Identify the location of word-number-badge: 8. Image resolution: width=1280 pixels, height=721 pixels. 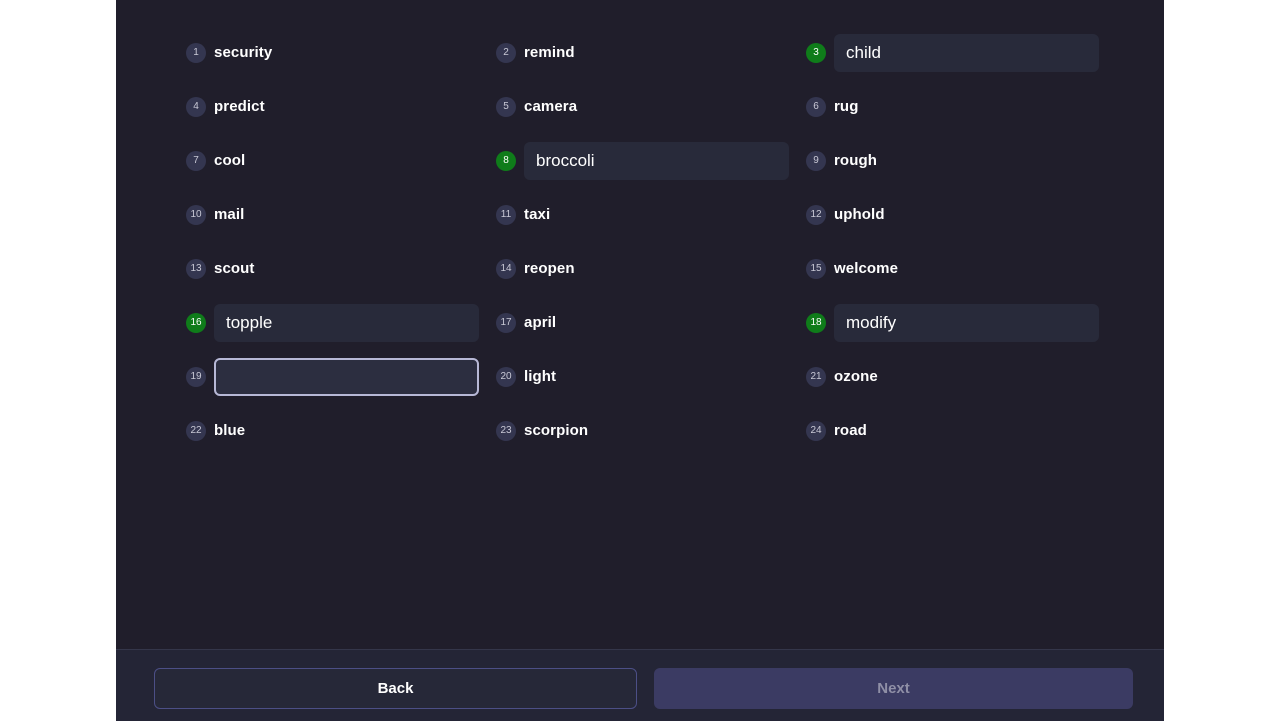
(506, 161).